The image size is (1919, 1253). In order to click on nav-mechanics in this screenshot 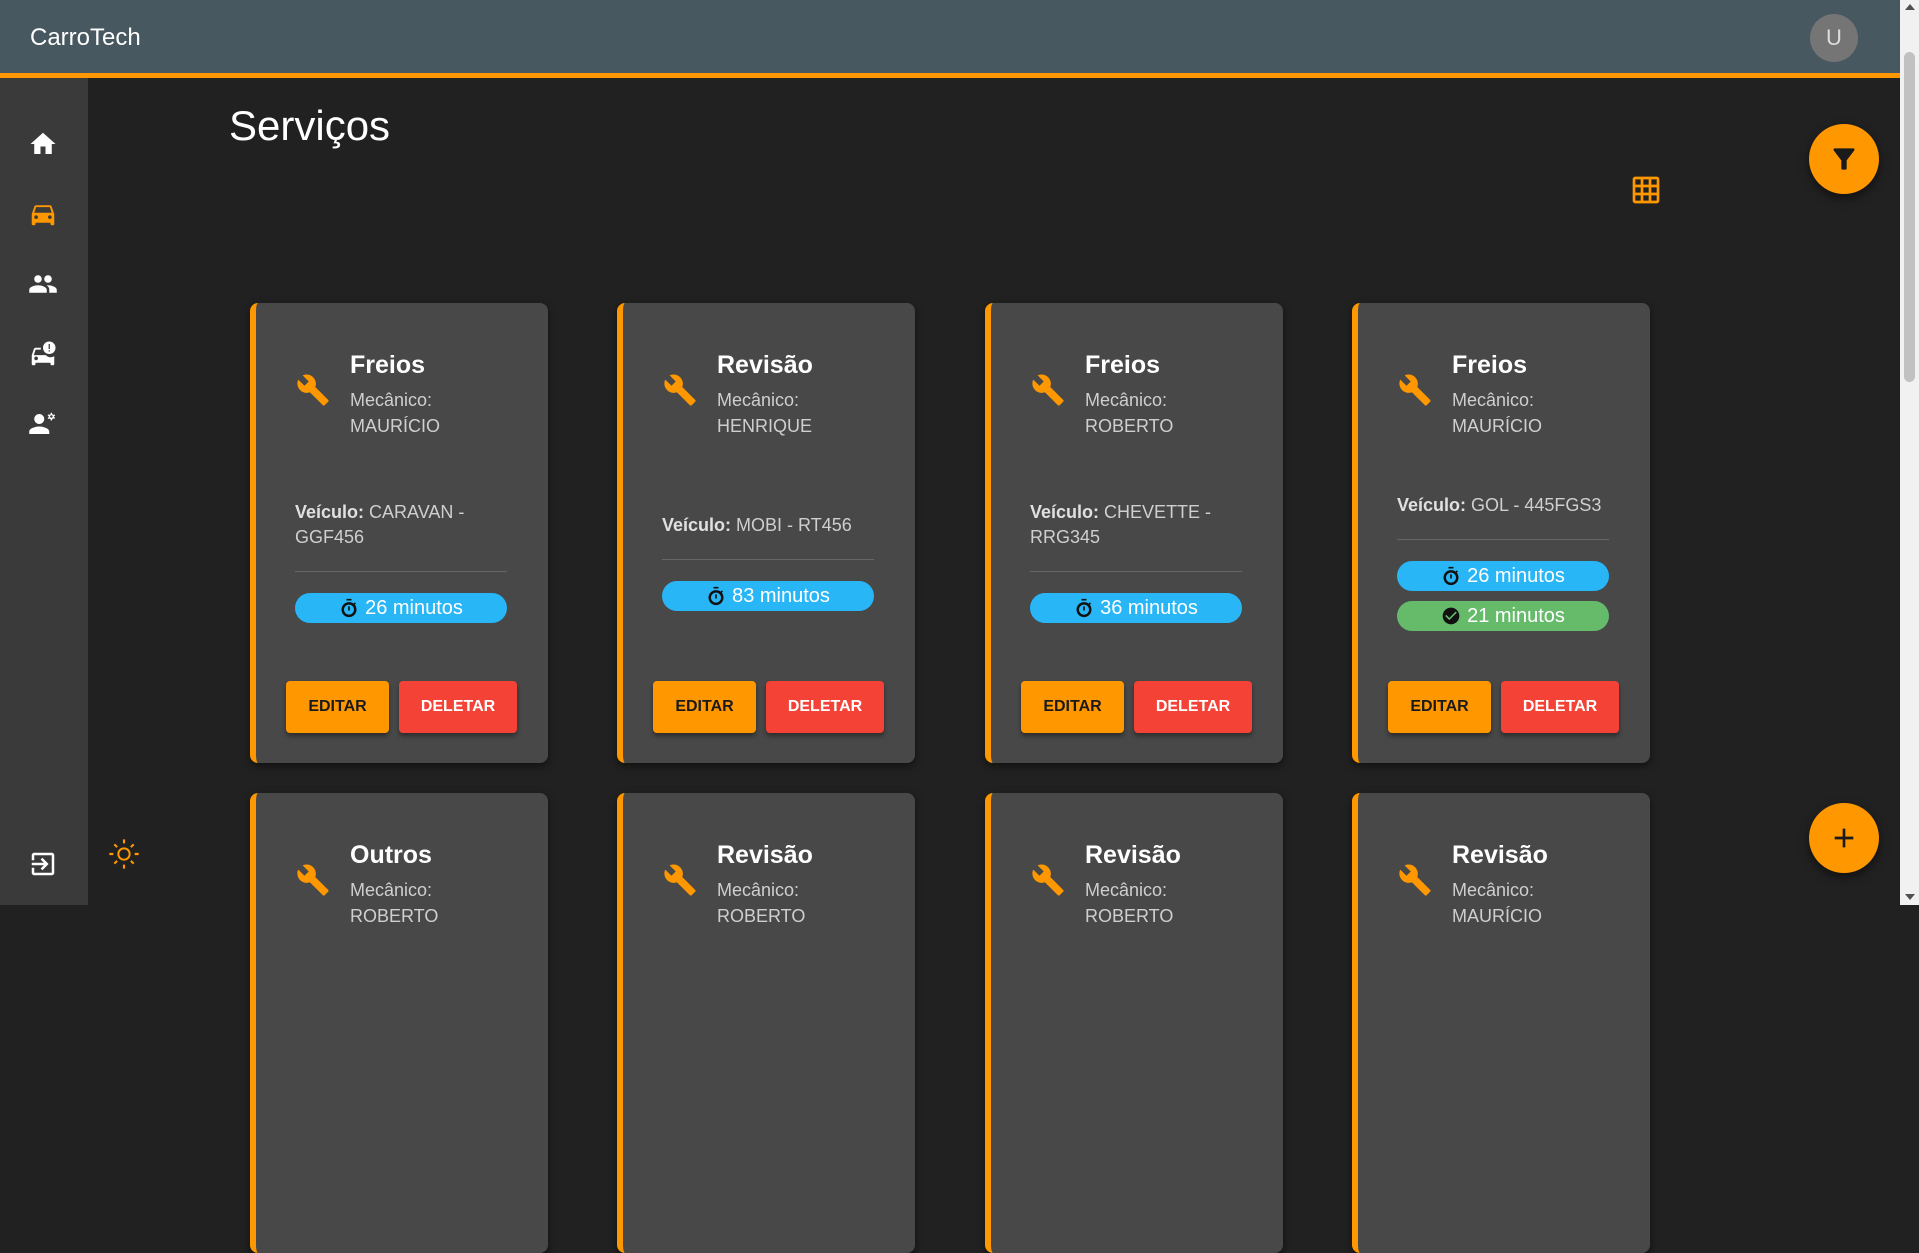, I will do `click(43, 424)`.